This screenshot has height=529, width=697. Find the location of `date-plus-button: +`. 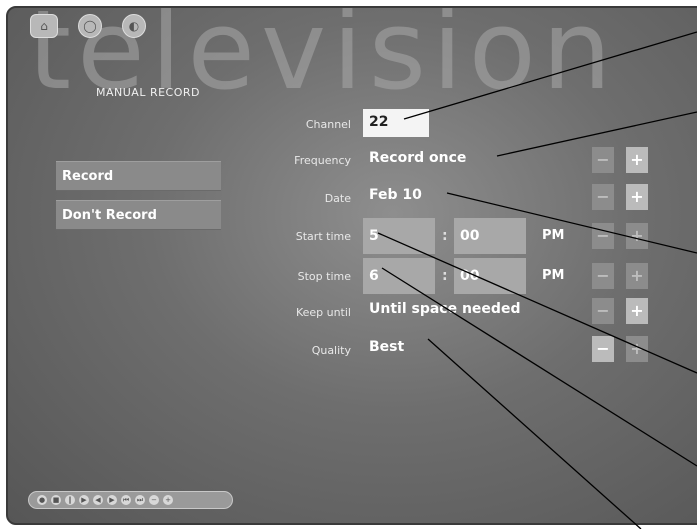

date-plus-button: + is located at coordinates (637, 197).